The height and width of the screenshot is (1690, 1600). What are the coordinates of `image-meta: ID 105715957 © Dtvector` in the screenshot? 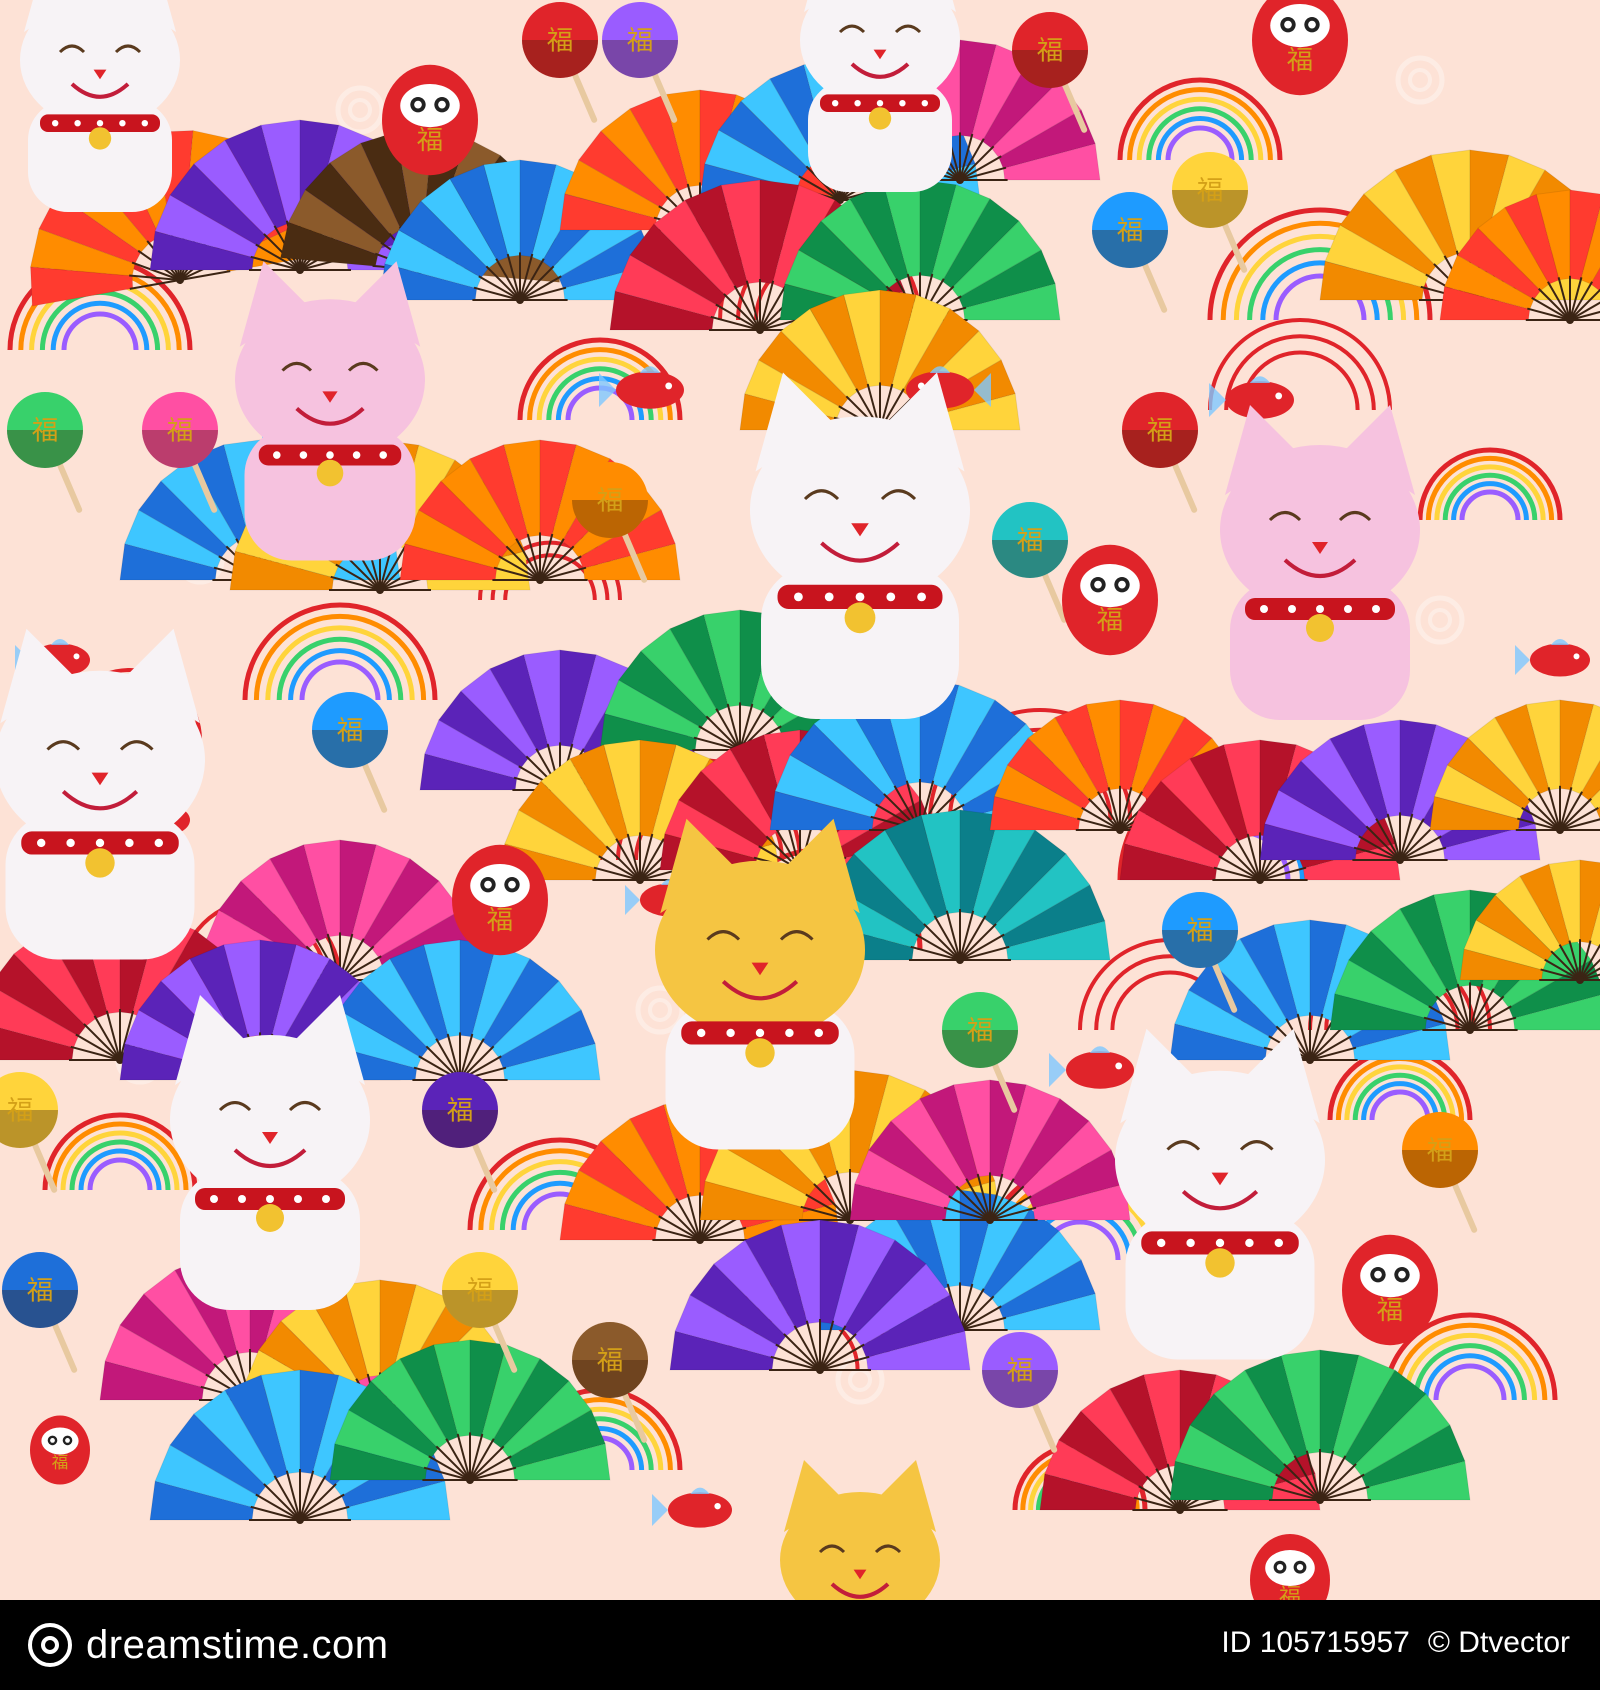 It's located at (1395, 1643).